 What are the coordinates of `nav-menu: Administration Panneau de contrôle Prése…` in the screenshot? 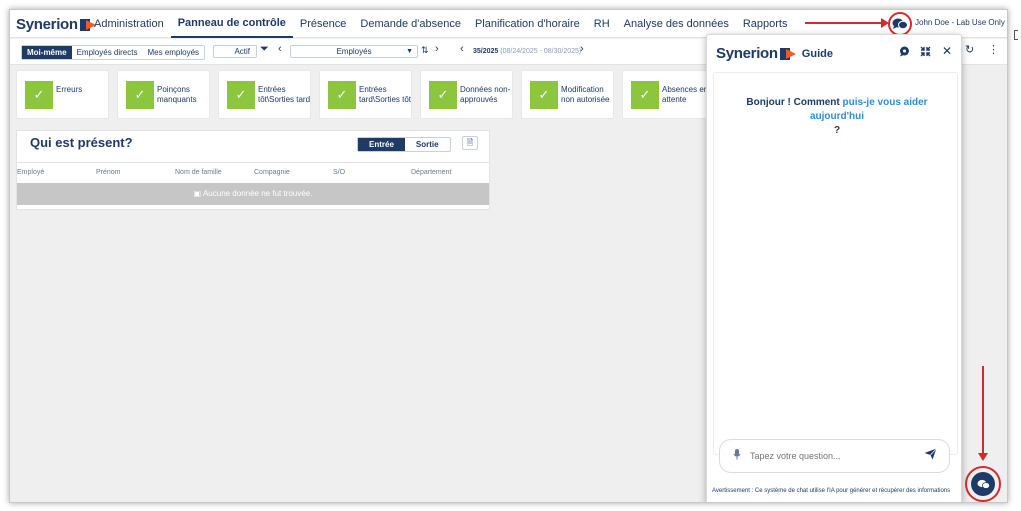 It's located at (441, 24).